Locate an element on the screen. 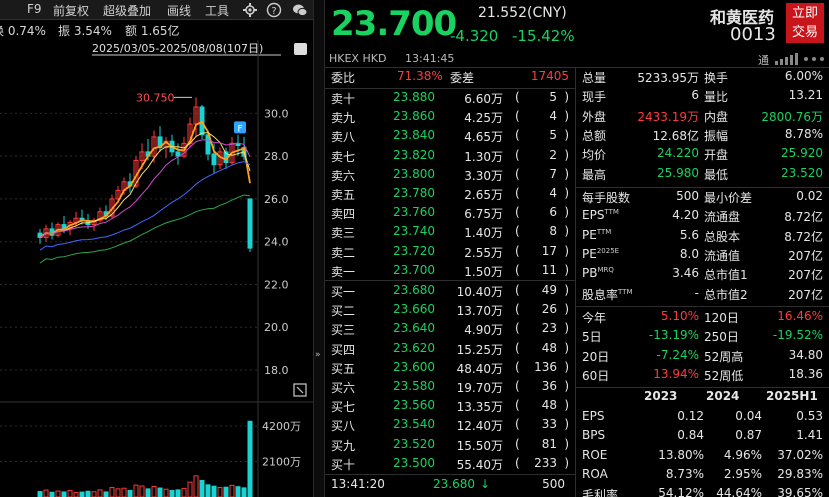 Image resolution: width=829 pixels, height=497 pixels. level-price: 23.860 is located at coordinates (414, 116).